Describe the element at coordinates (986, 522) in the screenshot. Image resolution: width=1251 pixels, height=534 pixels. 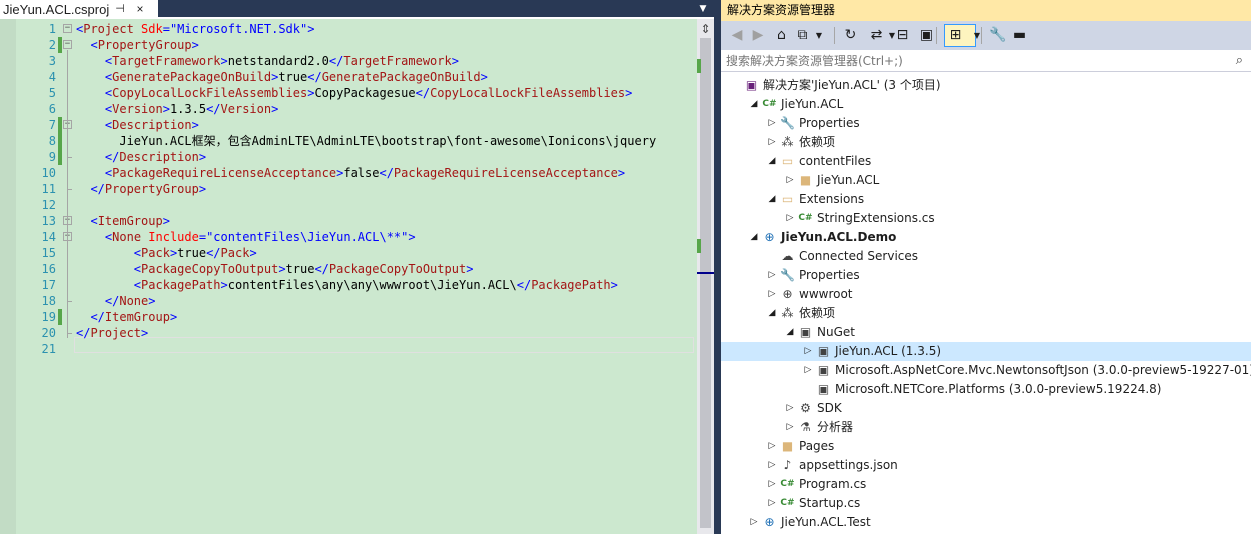
I see `tree-item: ▷ ⊕ JieYun.ACL.Test` at that location.